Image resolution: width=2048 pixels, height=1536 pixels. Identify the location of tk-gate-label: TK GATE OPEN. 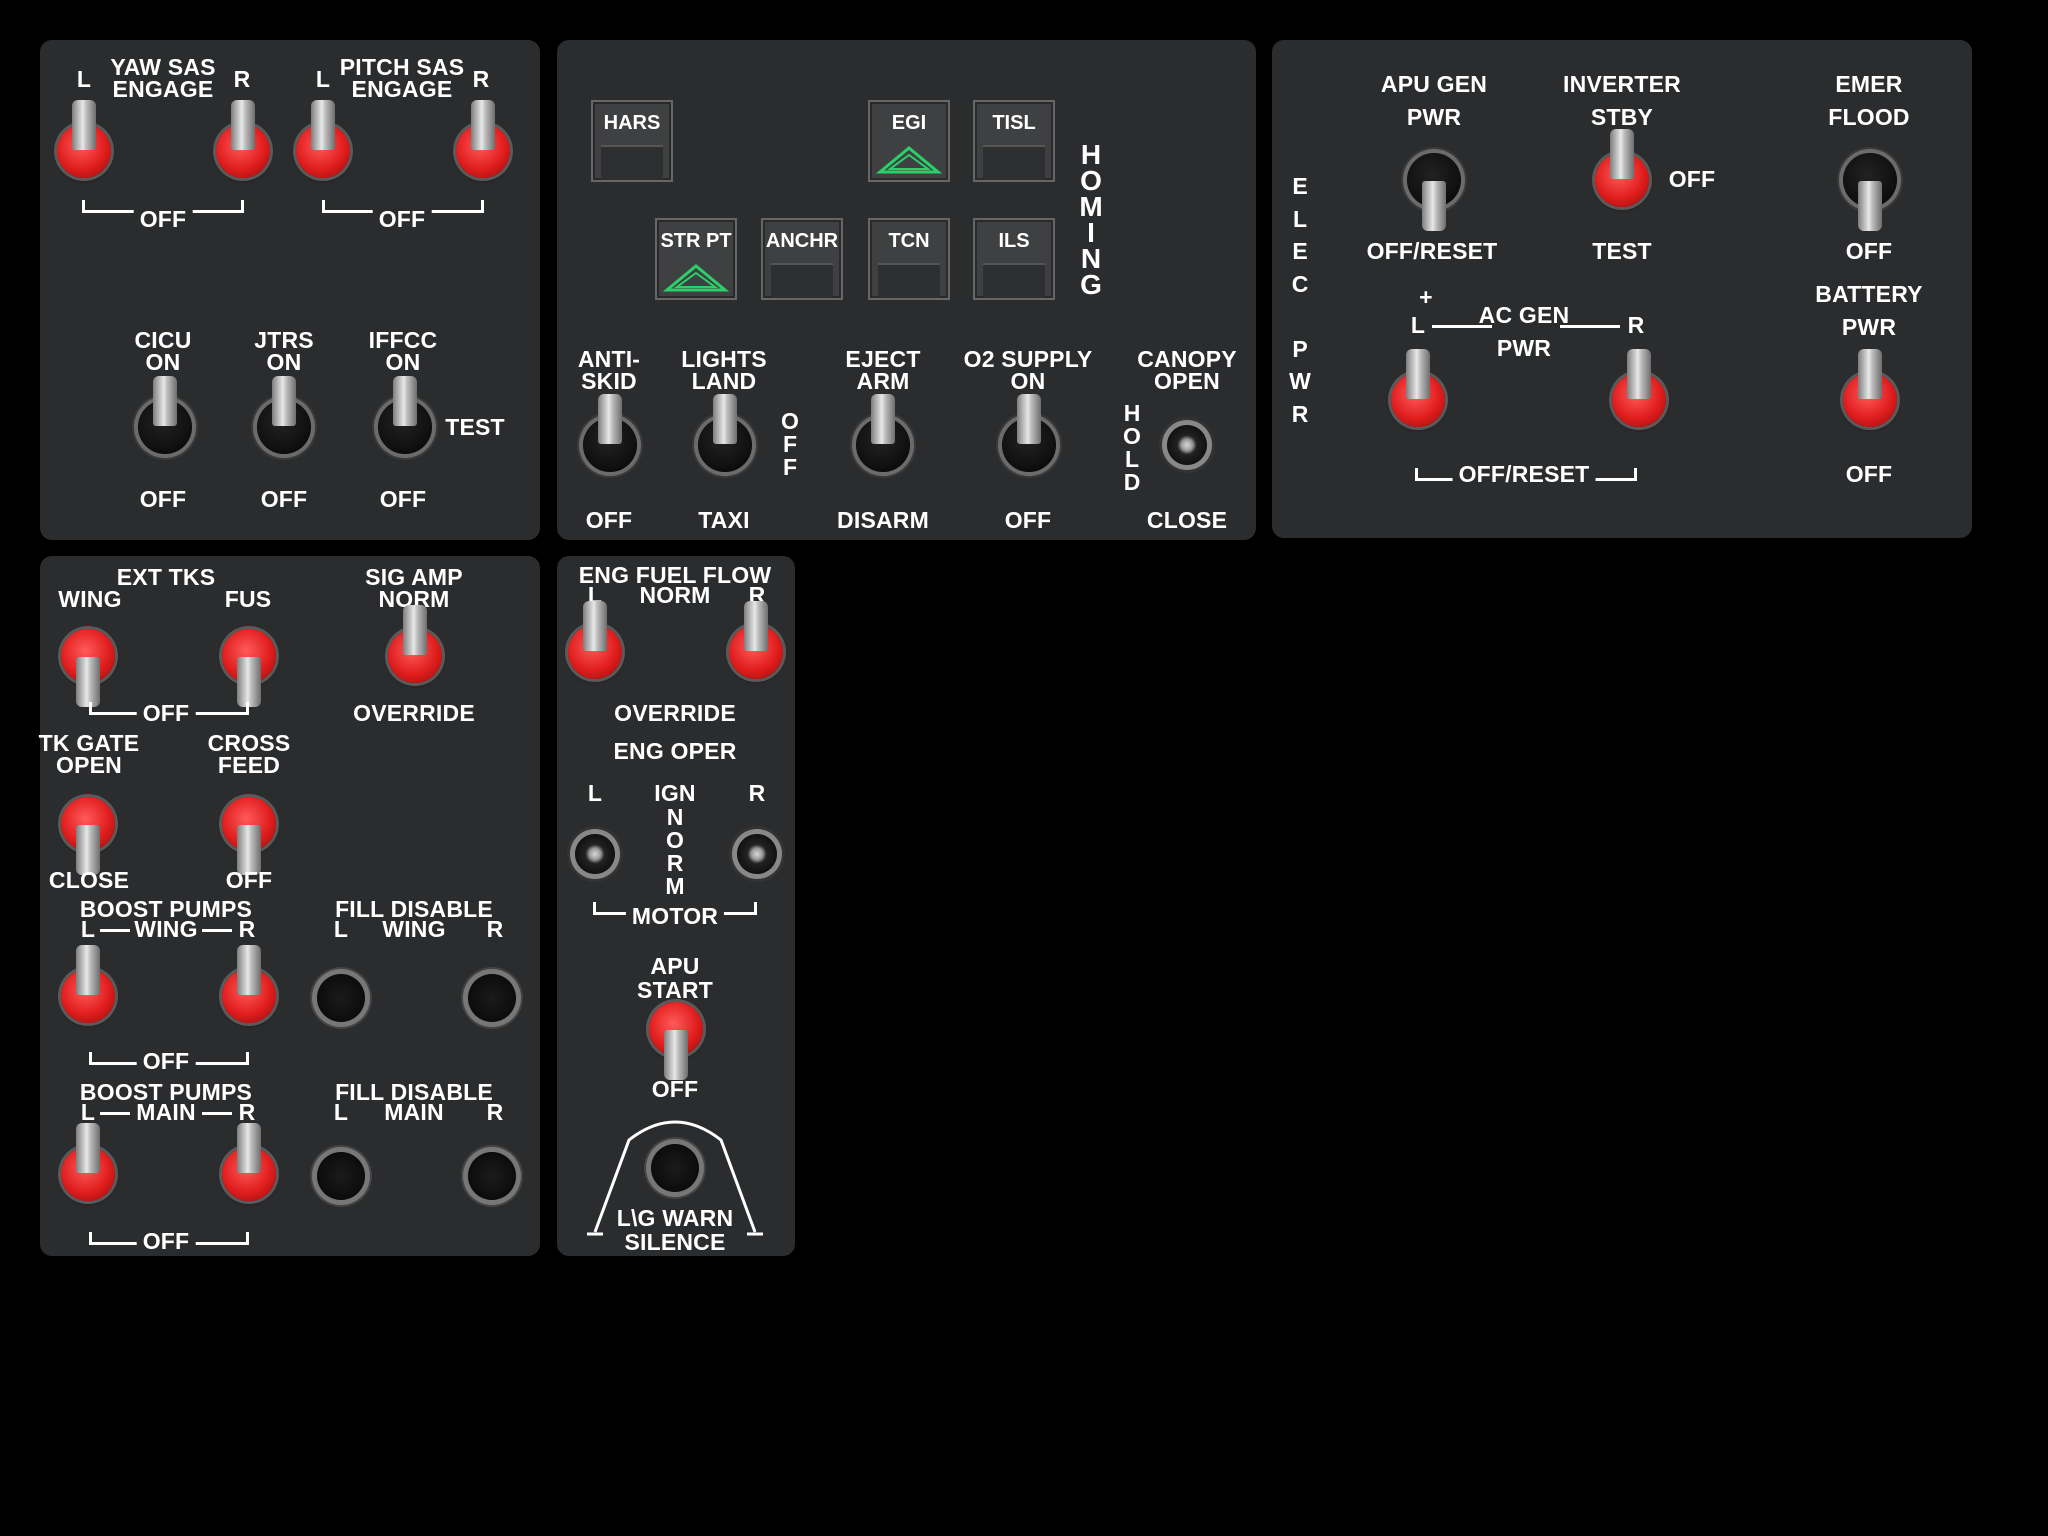
(89, 754).